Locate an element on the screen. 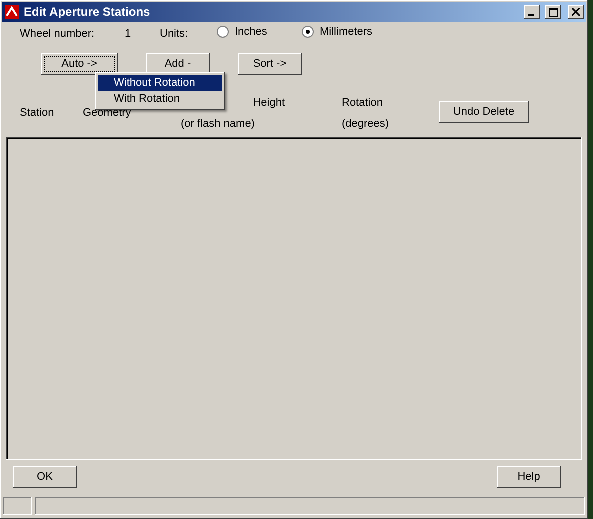  window-title: Edit Aperture Stations is located at coordinates (88, 12).